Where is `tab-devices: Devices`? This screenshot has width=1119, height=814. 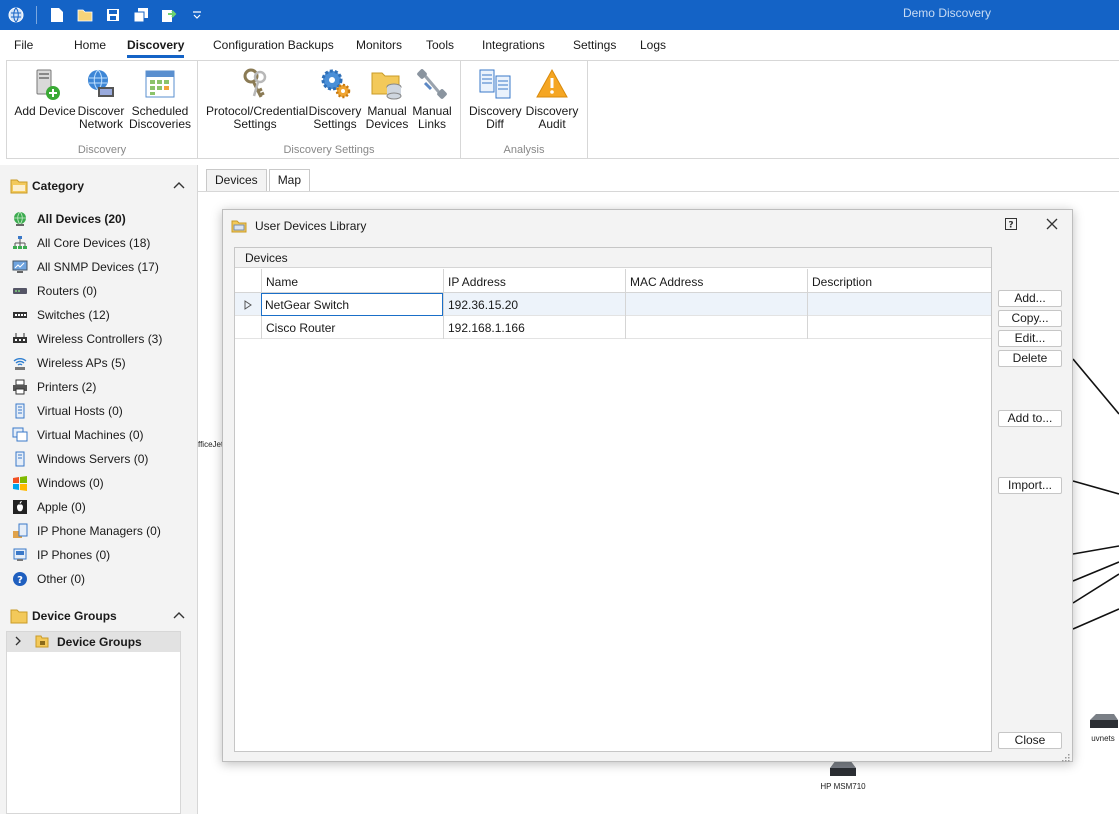
tab-devices: Devices is located at coordinates (236, 180).